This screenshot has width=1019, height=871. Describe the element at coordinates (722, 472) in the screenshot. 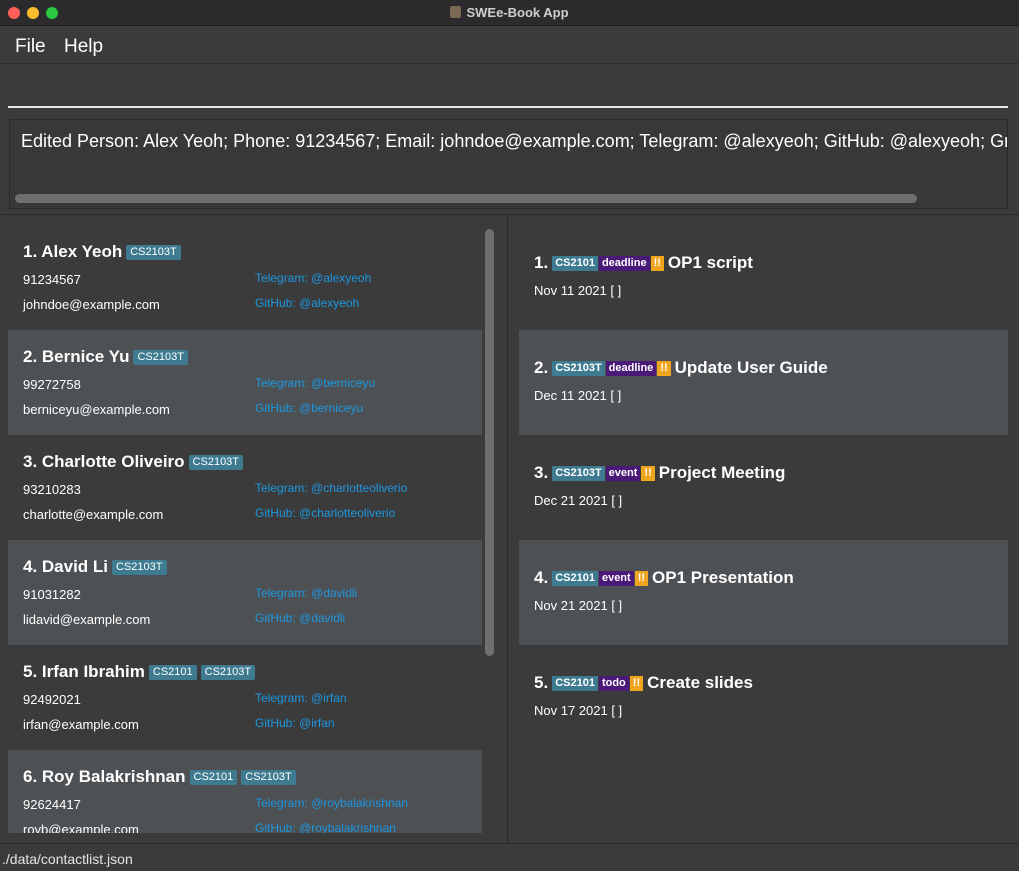

I see `task-title-text: Project Meeting` at that location.